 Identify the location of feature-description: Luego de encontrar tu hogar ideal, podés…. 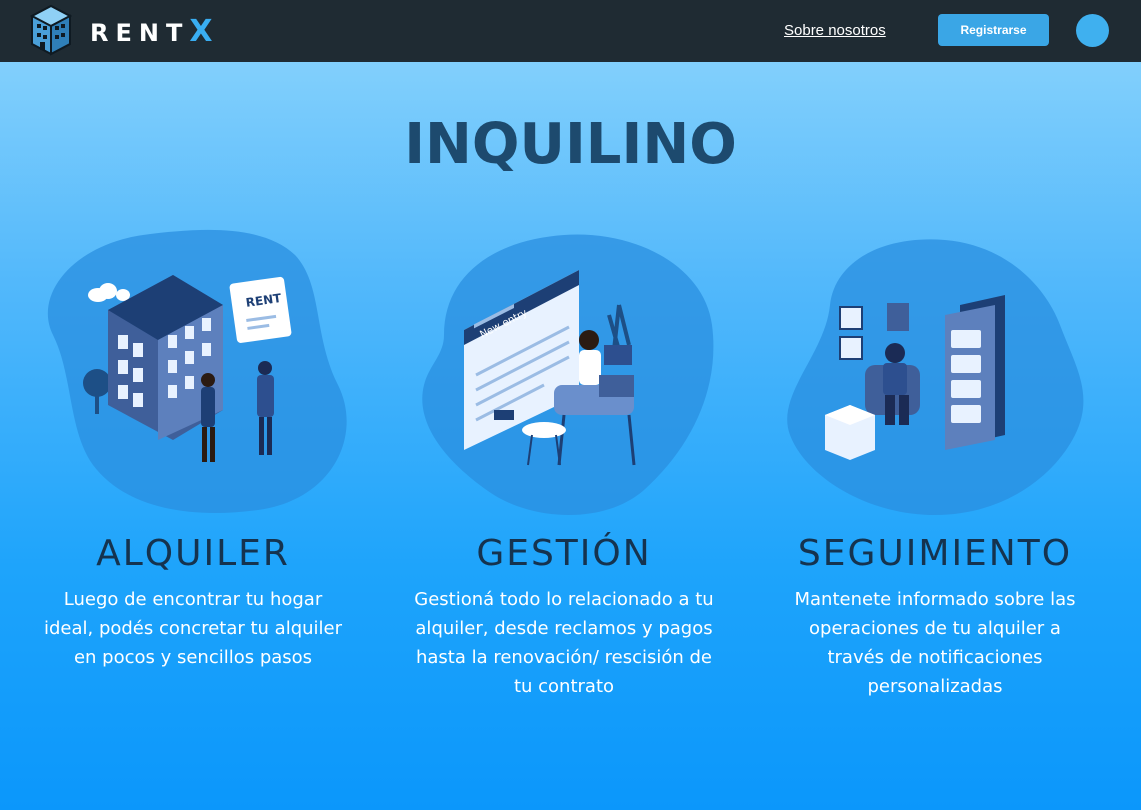
(193, 628).